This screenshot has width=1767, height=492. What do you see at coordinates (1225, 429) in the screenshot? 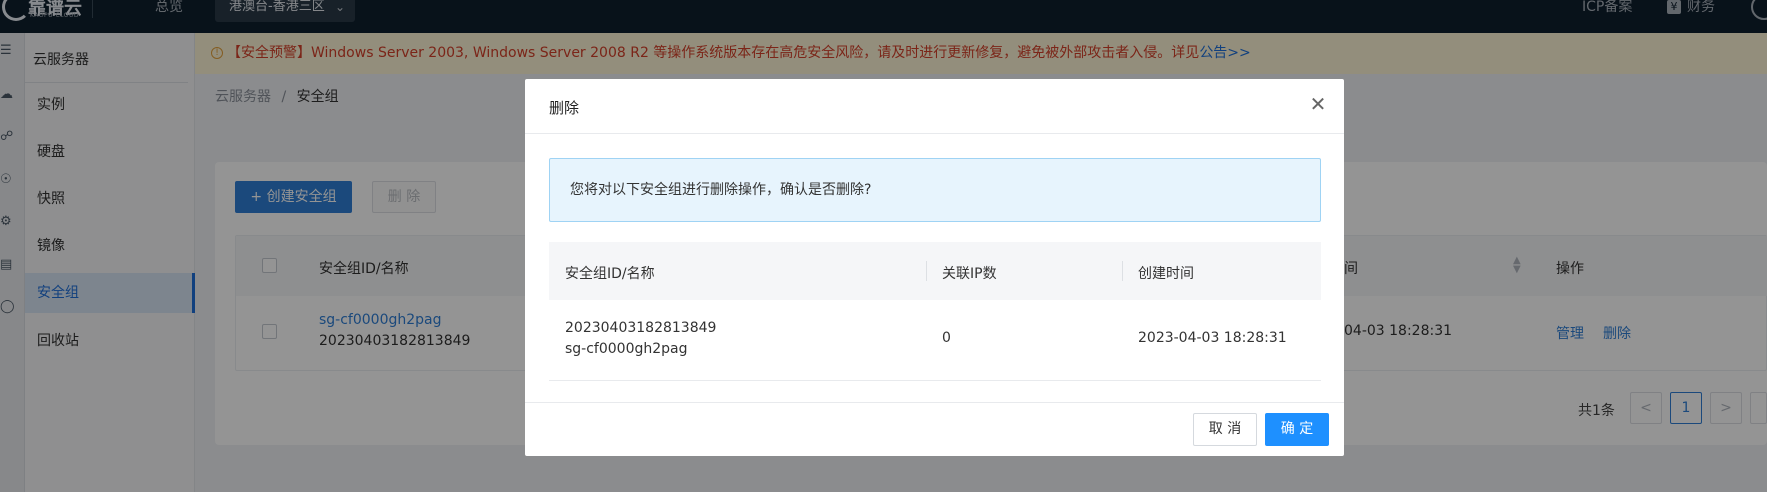
I see `cancel-button: 取 消` at bounding box center [1225, 429].